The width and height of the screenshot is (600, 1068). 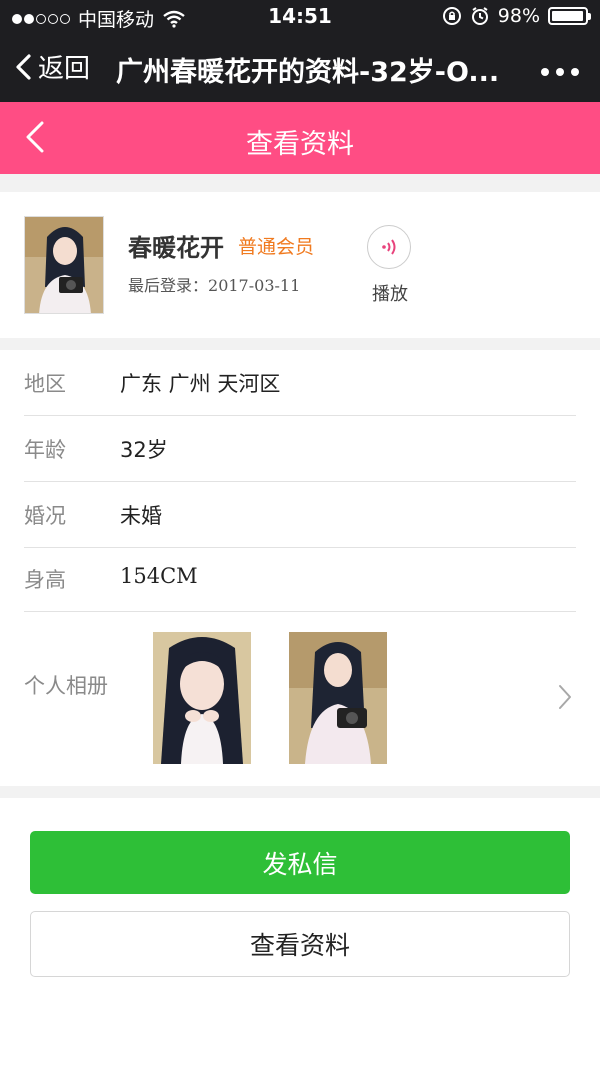 I want to click on info-row-marital: 婚况 未婚, so click(x=300, y=515).